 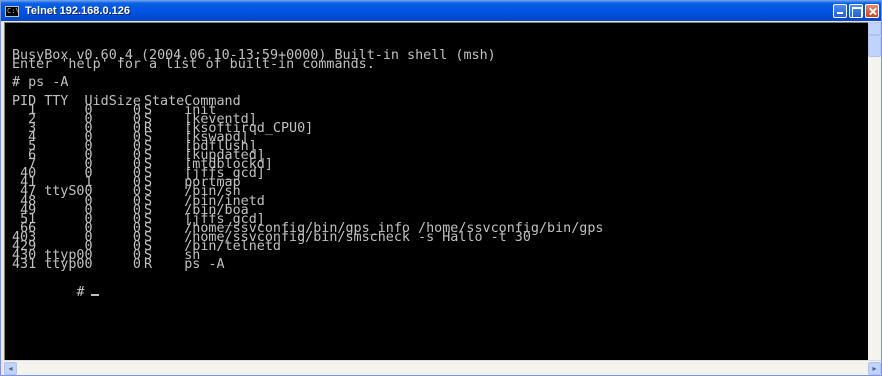 I want to click on process-row: 41 1 0 Sportmap, so click(x=307, y=183).